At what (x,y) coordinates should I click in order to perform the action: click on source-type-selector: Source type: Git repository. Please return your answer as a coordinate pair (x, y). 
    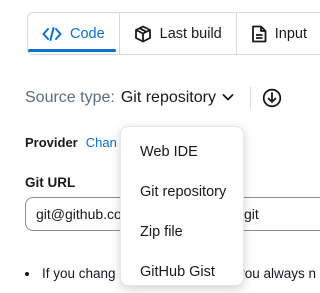
    Looking at the image, I should click on (129, 98).